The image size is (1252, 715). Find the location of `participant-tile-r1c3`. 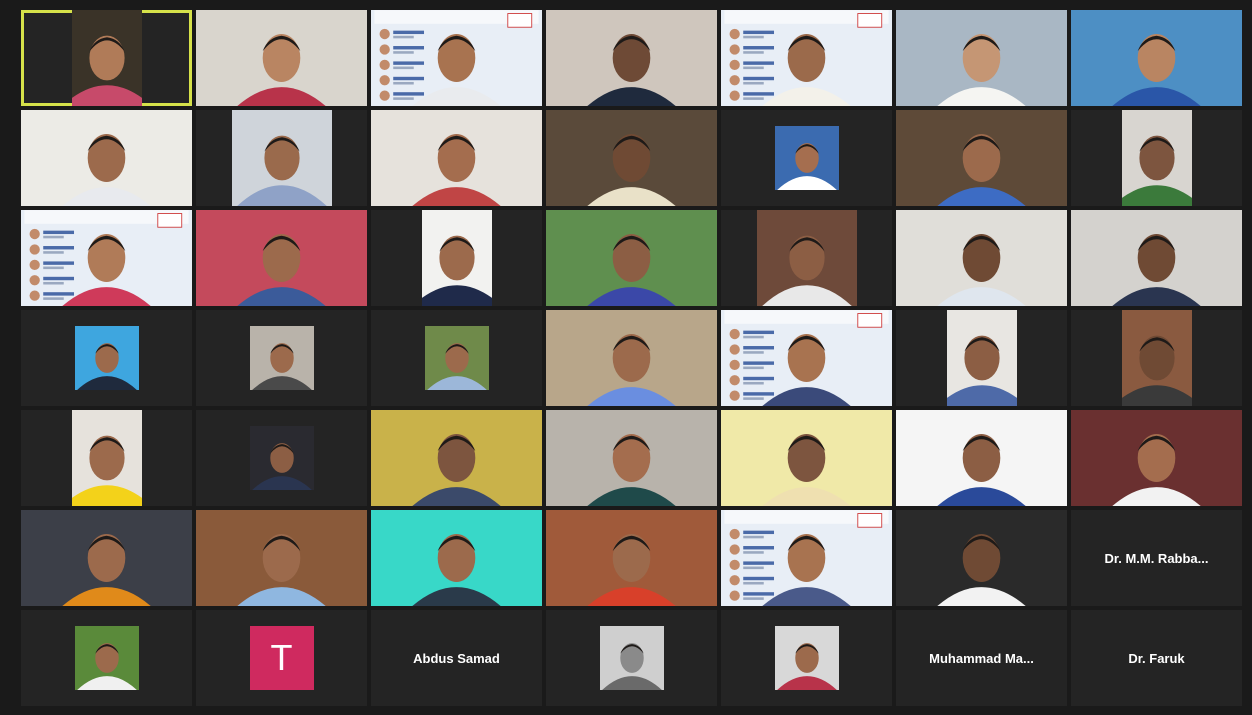

participant-tile-r1c3 is located at coordinates (456, 58).